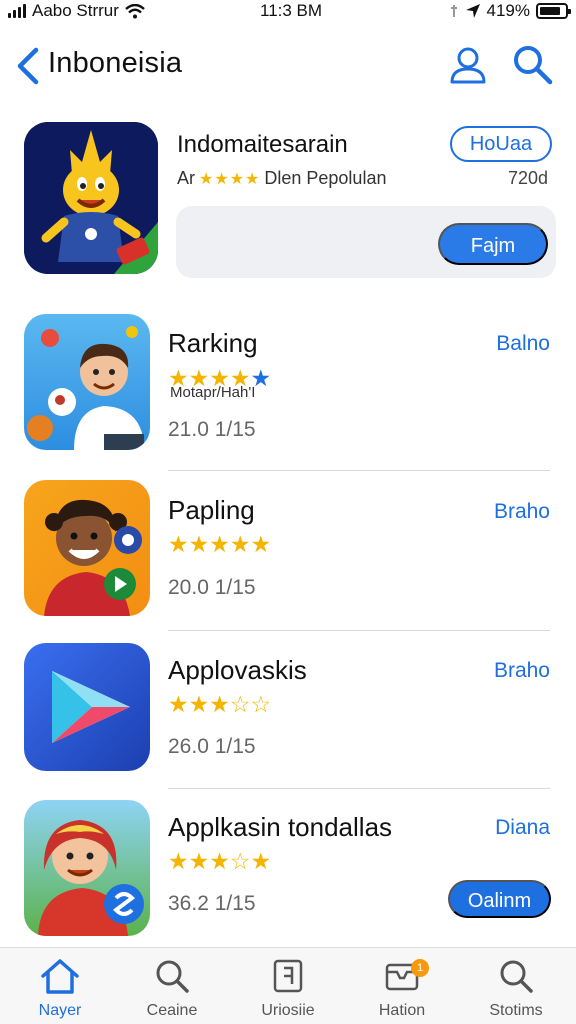  Describe the element at coordinates (508, 10) in the screenshot. I see `battery-percent: 419%` at that location.